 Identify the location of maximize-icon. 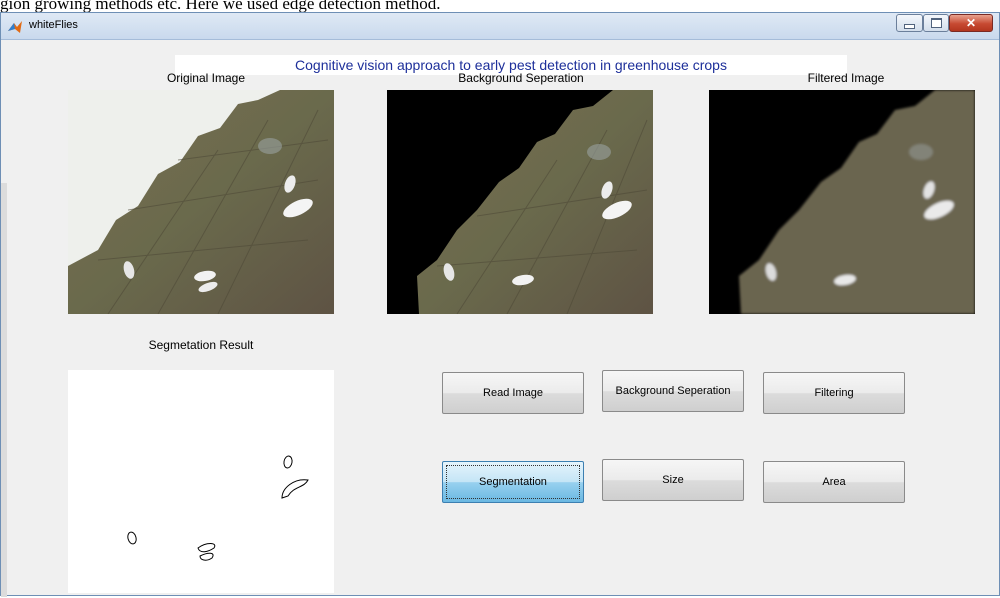
(936, 23).